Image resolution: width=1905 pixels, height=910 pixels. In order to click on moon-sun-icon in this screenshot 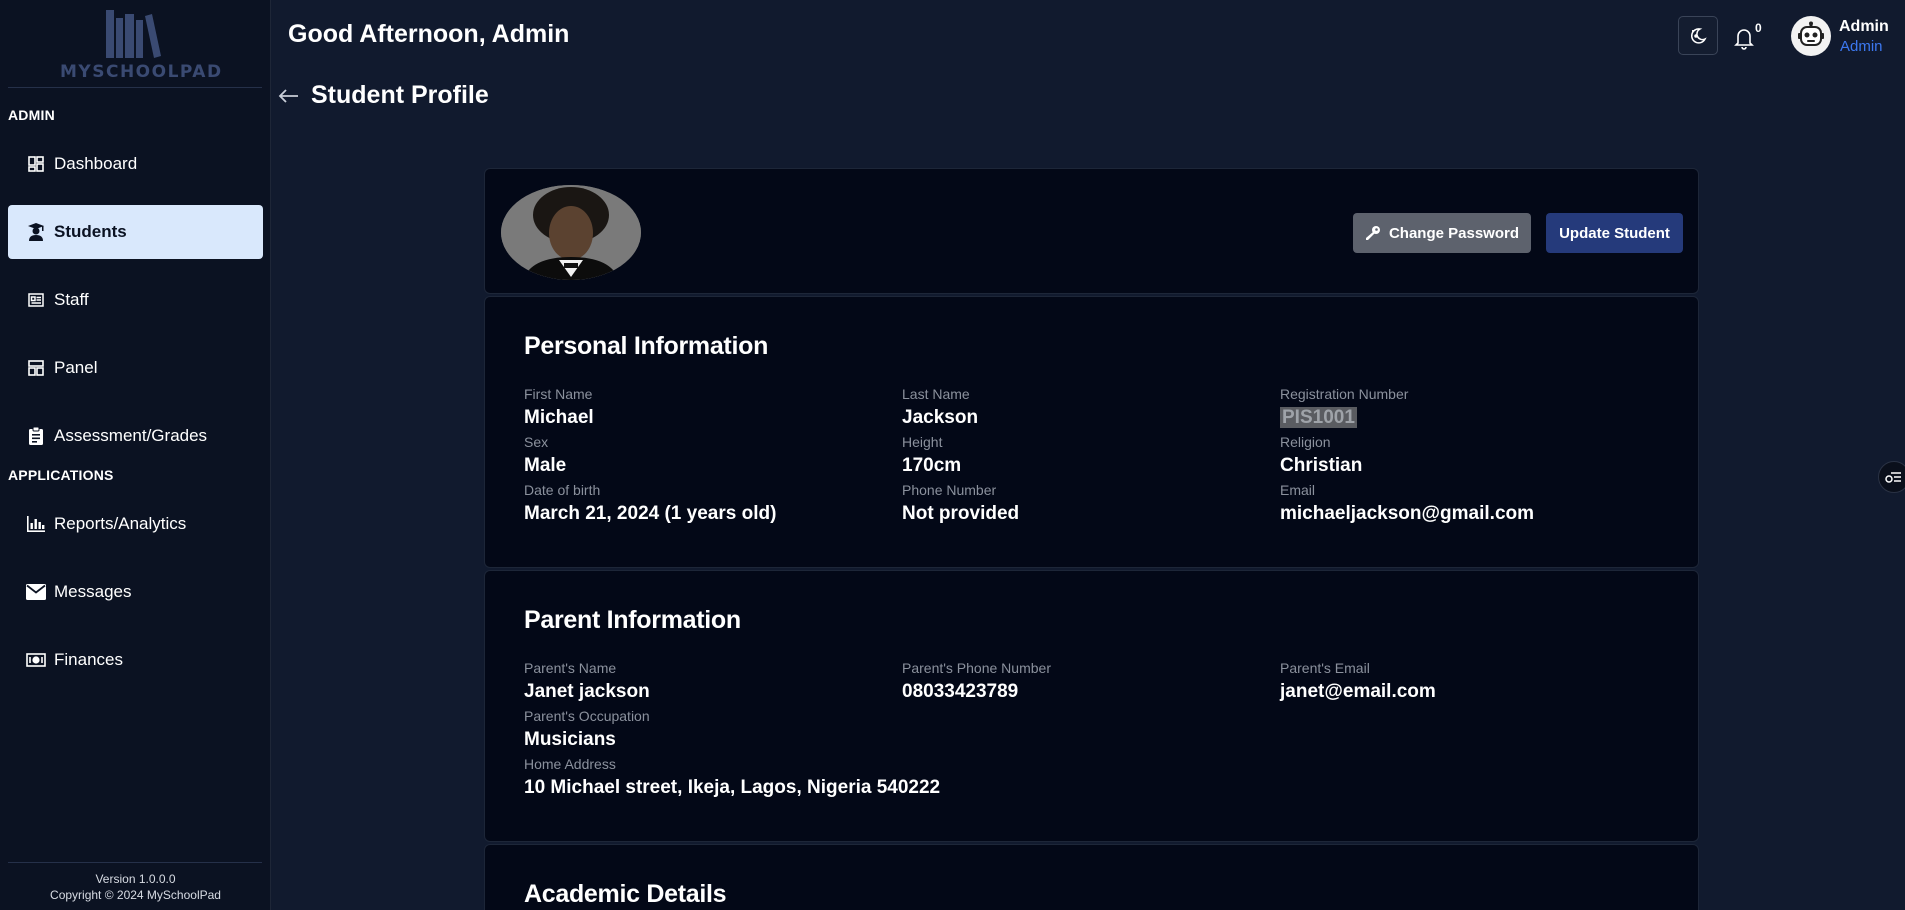, I will do `click(1698, 35)`.